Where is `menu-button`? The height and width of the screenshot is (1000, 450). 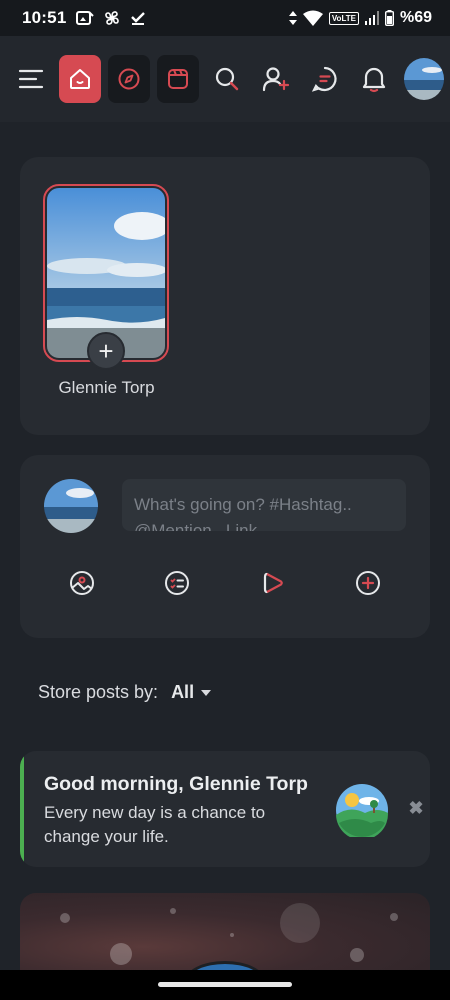
menu-button is located at coordinates (31, 79).